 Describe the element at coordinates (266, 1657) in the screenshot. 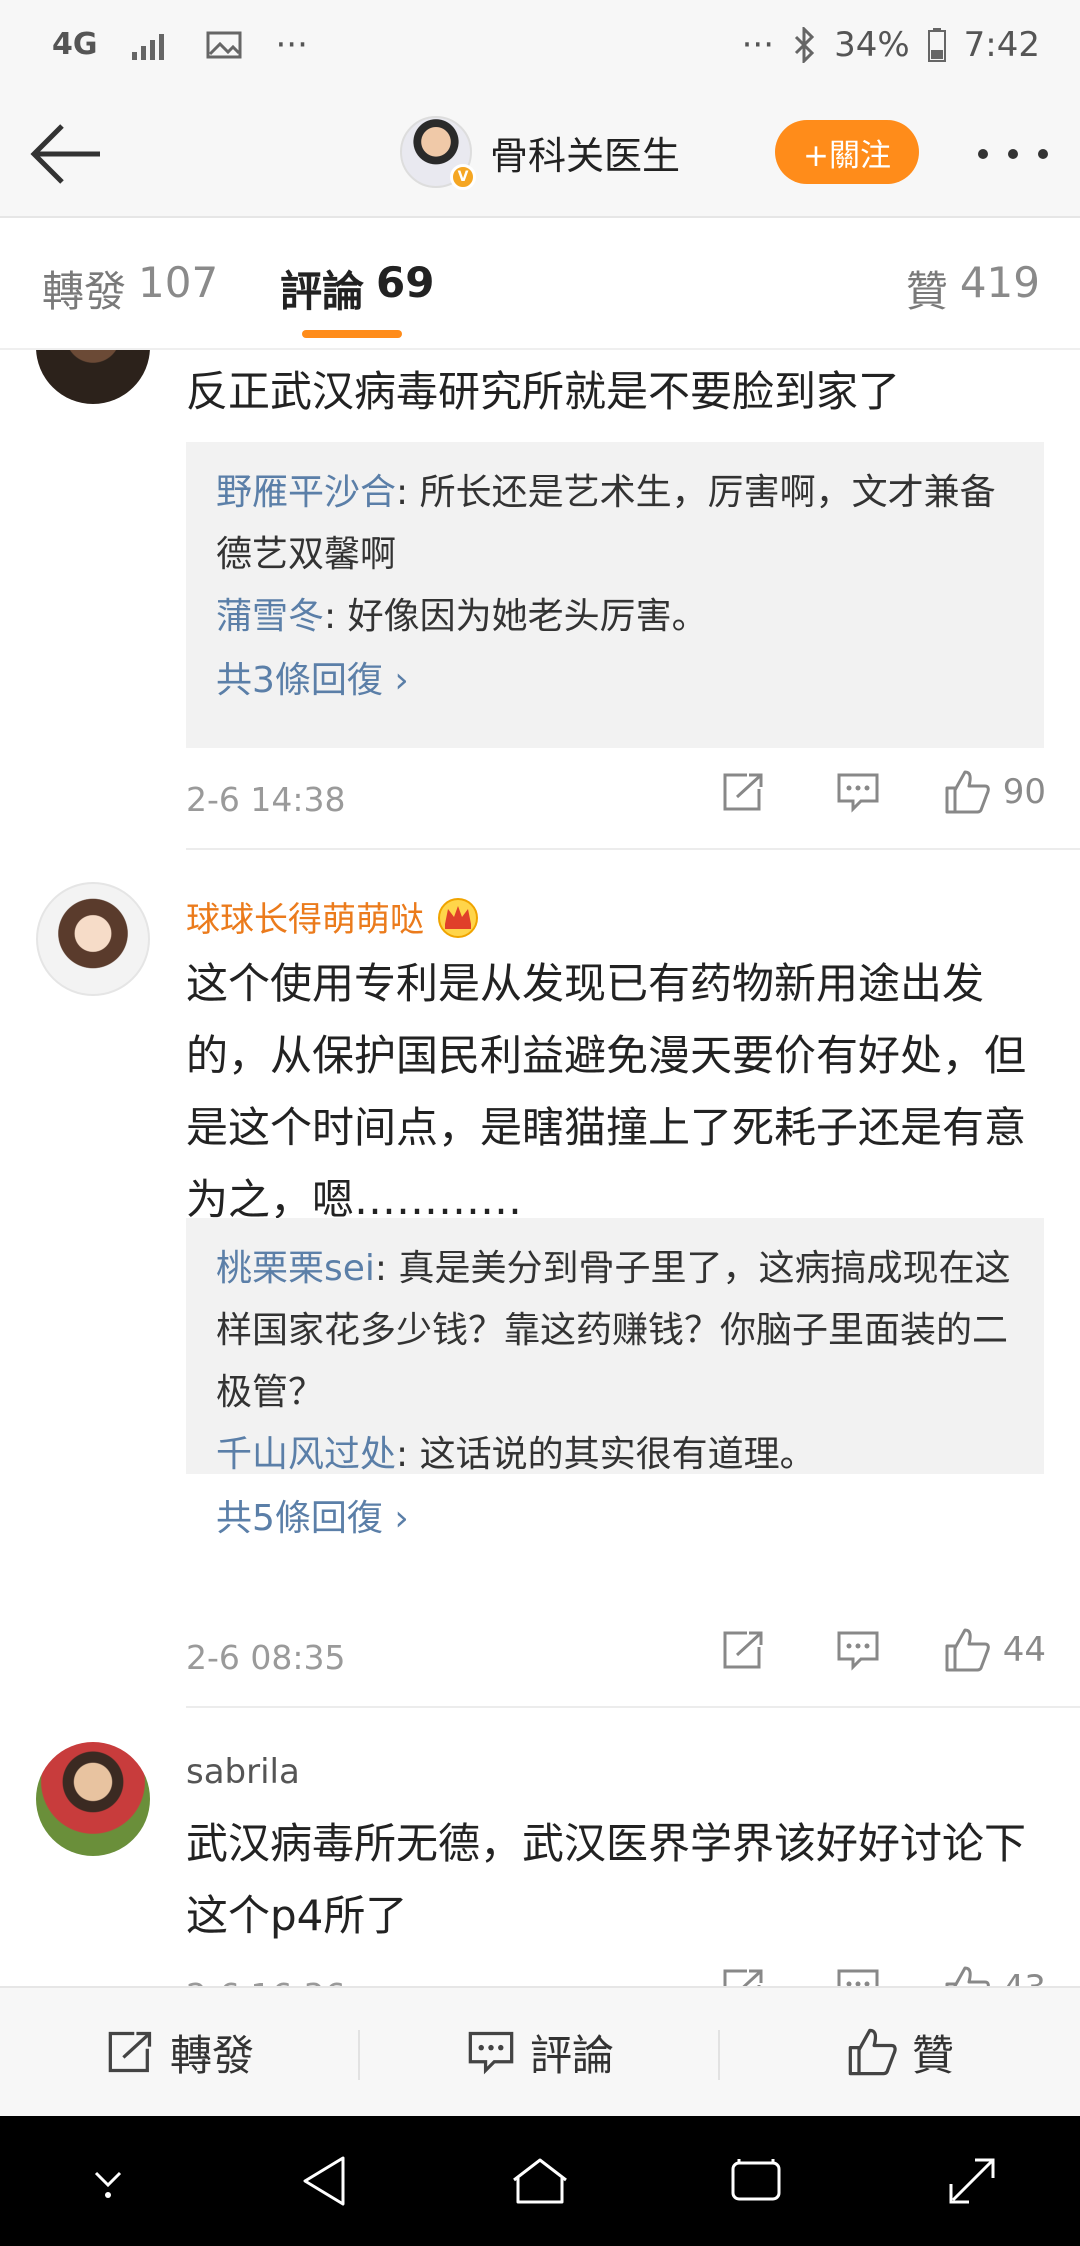

I see `comment-time: 2-6 08:35` at that location.